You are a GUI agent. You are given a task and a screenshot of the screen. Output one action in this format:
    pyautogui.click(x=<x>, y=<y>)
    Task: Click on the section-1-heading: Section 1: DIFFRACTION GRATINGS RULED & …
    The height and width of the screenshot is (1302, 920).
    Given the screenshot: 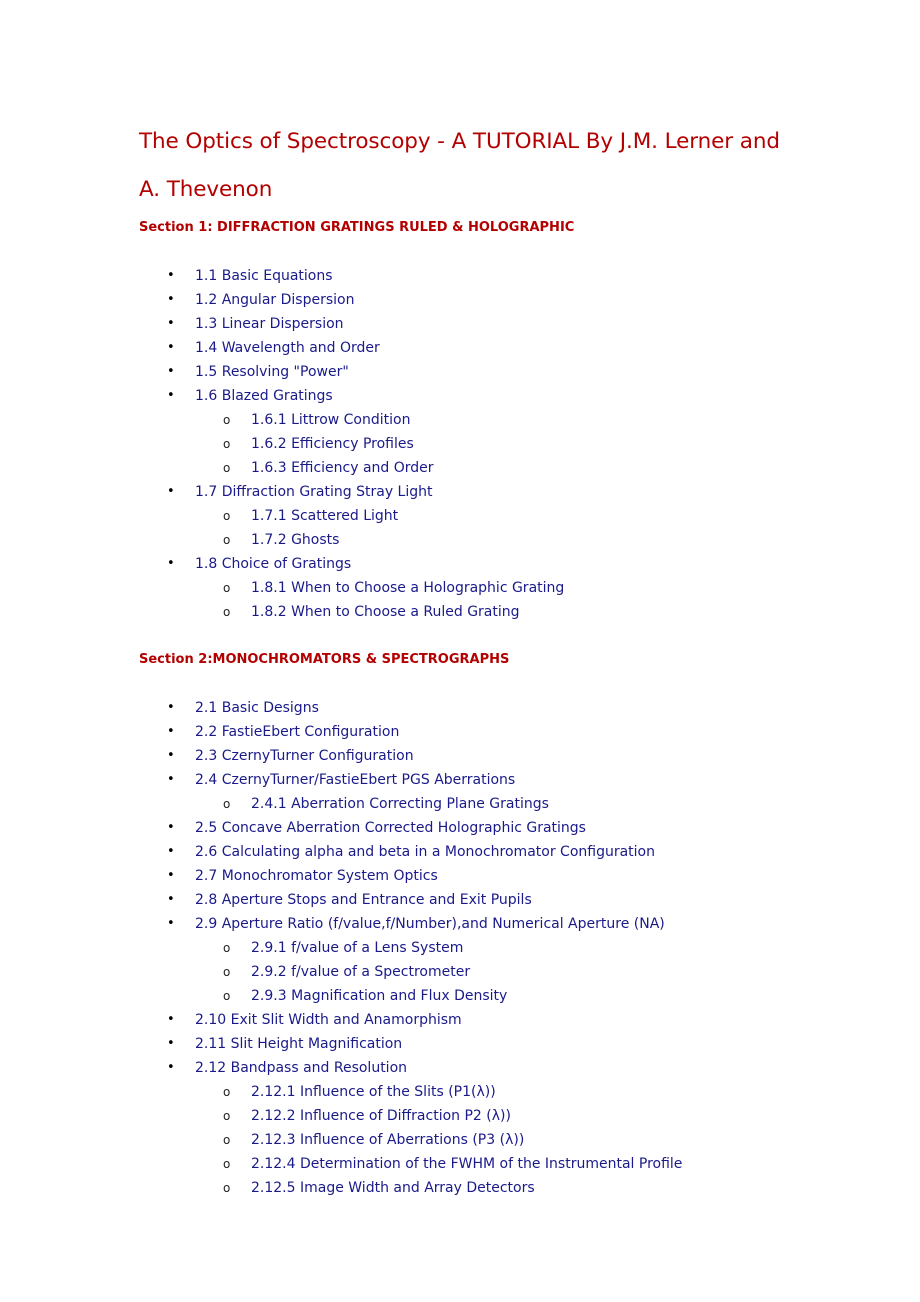 What is the action you would take?
    pyautogui.click(x=357, y=227)
    